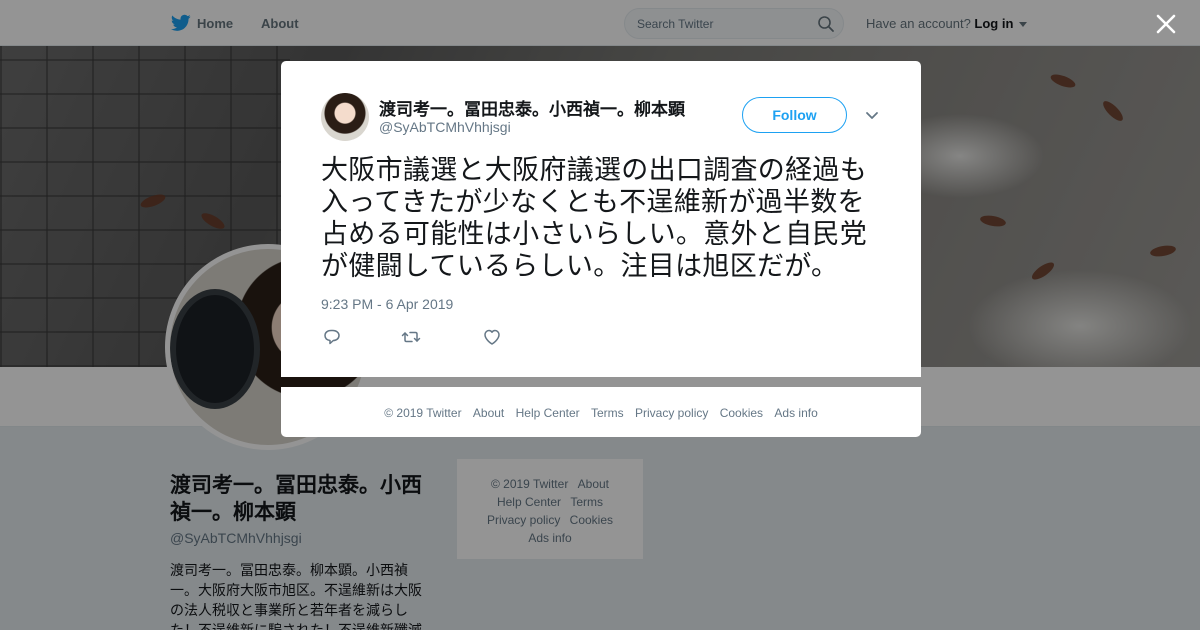 The width and height of the screenshot is (1200, 630). Describe the element at coordinates (445, 127) in the screenshot. I see `tweet-author-handle: @SyAbTCMhVhhjsgi` at that location.